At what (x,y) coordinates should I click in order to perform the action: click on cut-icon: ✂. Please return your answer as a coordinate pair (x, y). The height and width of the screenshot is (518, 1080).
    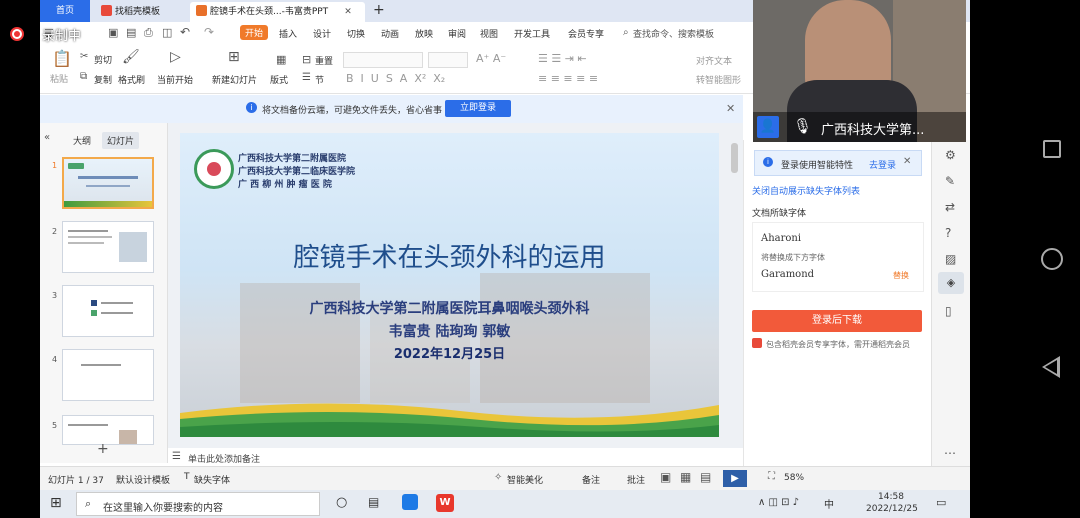
    Looking at the image, I should click on (84, 56).